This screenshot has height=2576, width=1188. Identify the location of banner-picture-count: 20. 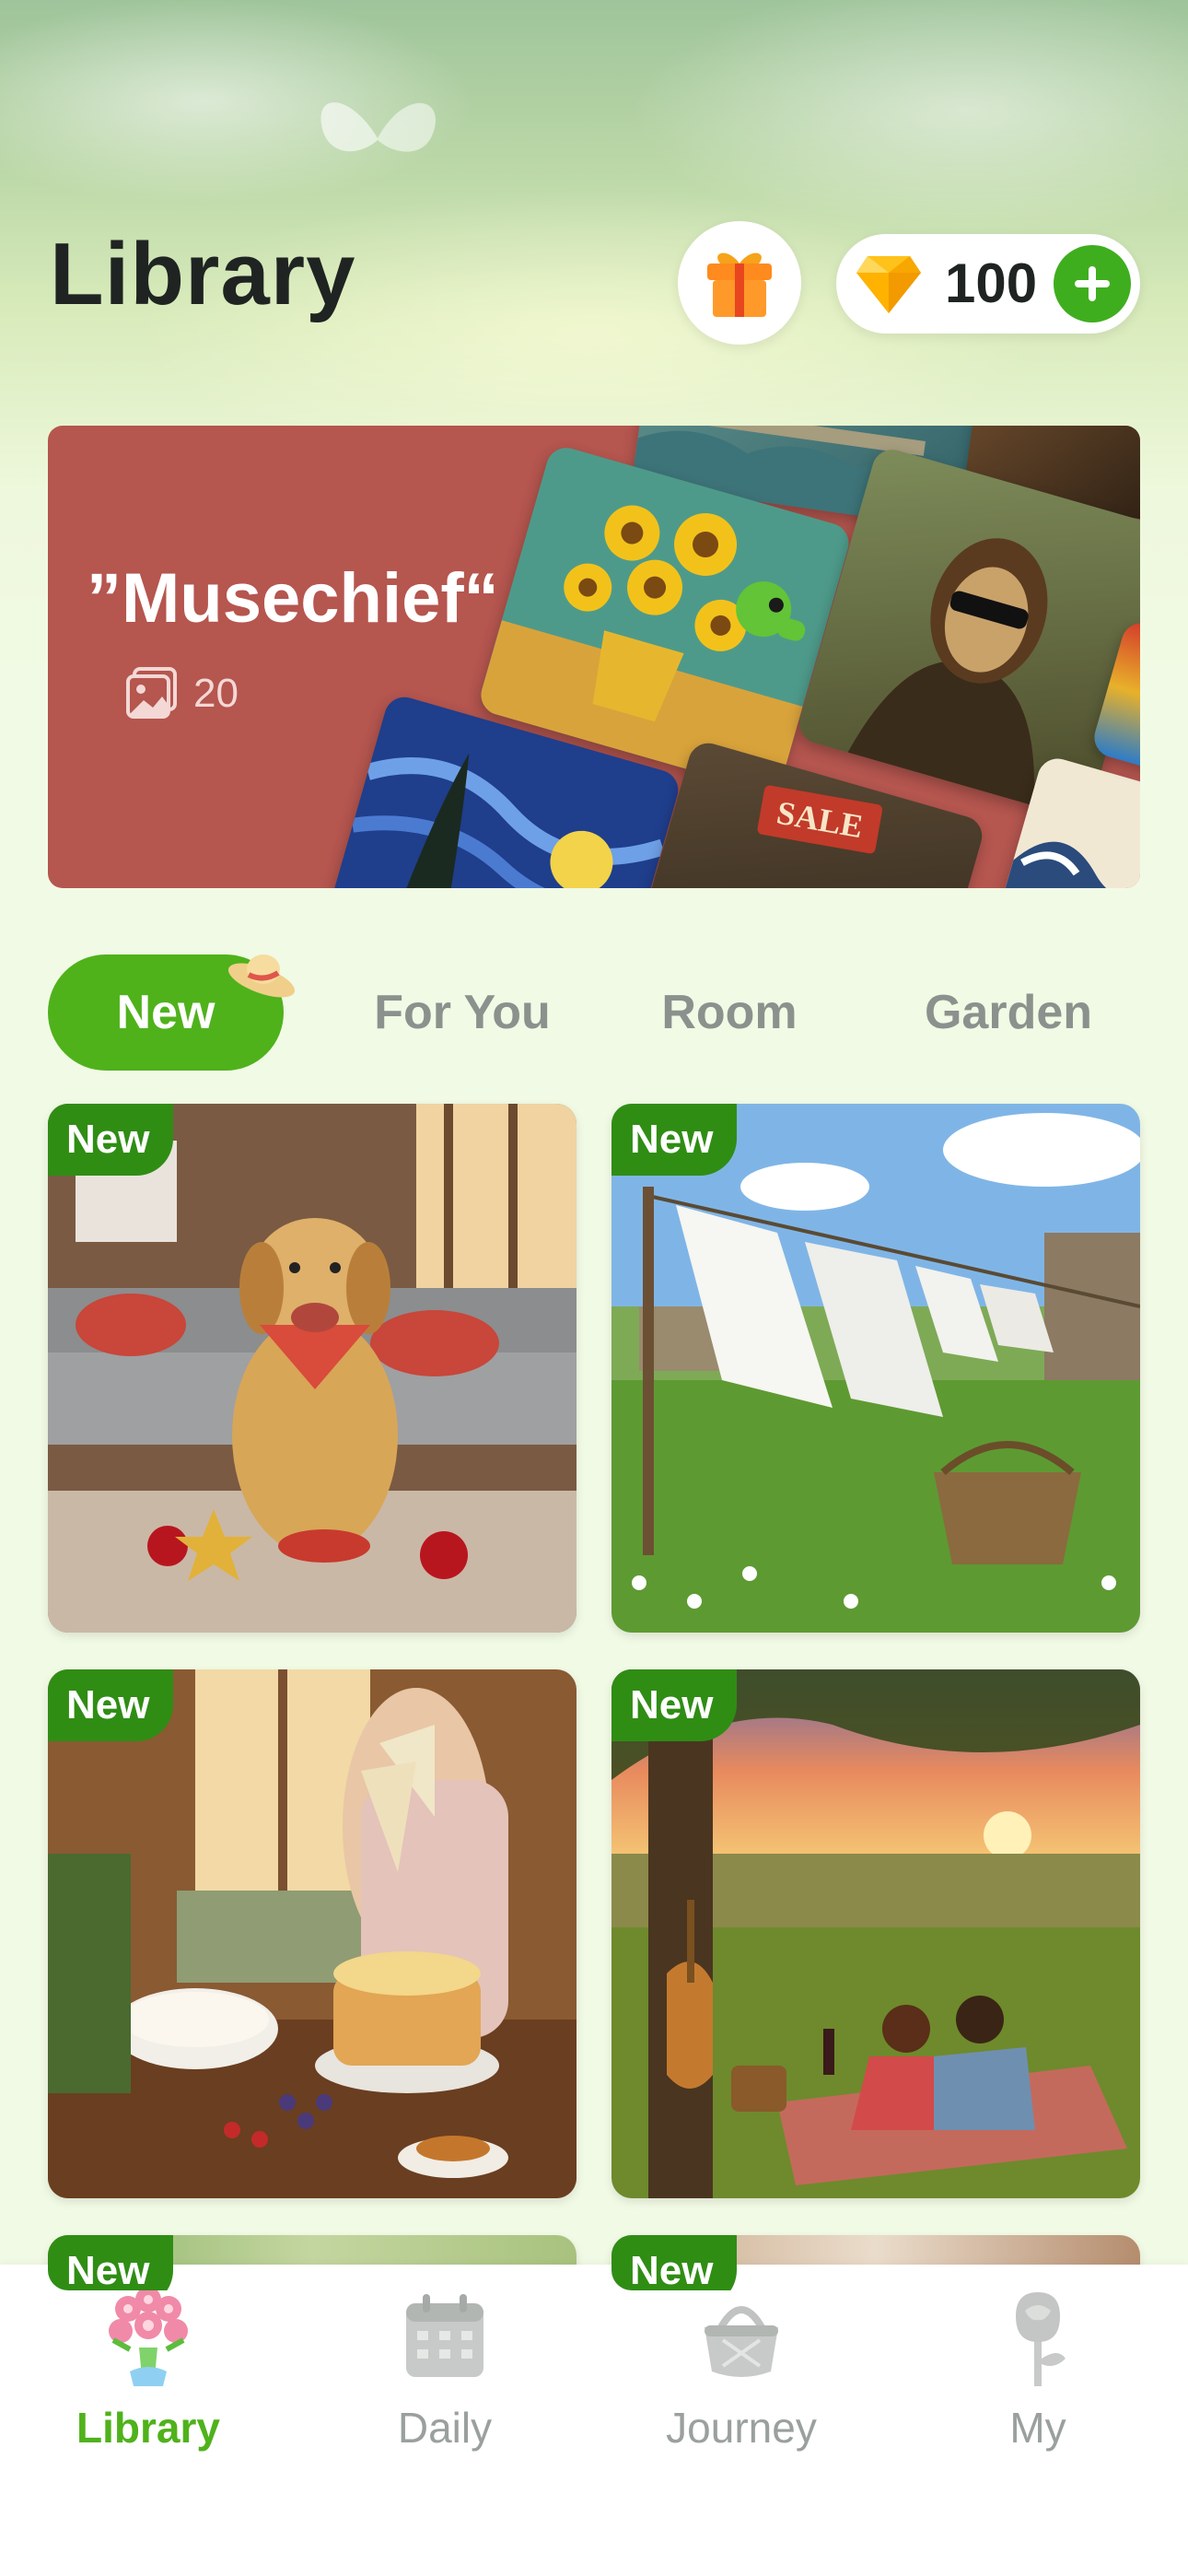
(182, 693).